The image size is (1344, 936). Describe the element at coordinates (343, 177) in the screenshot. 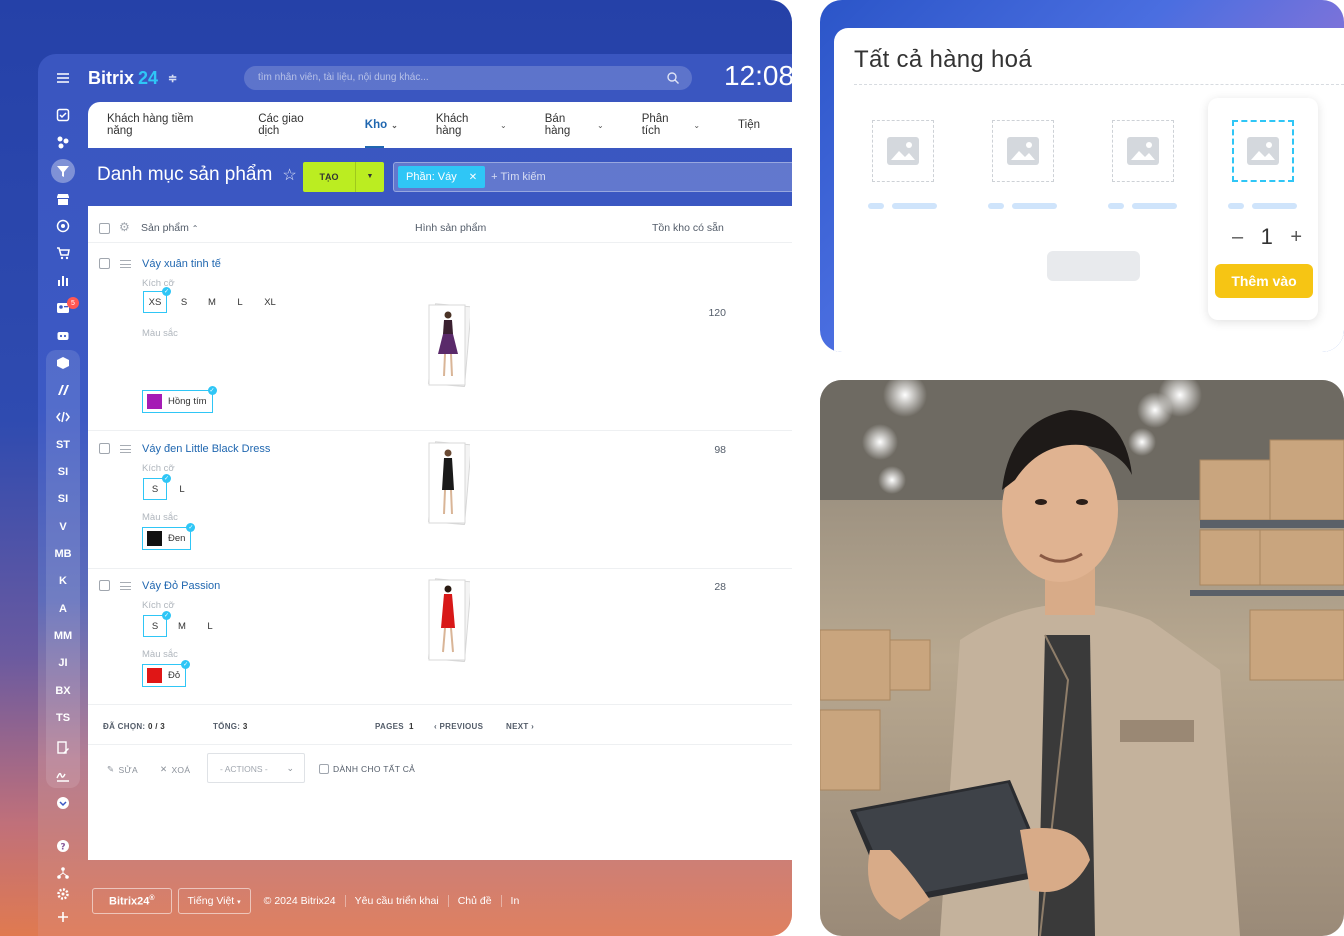

I see `create-button: TẠO ▼` at that location.